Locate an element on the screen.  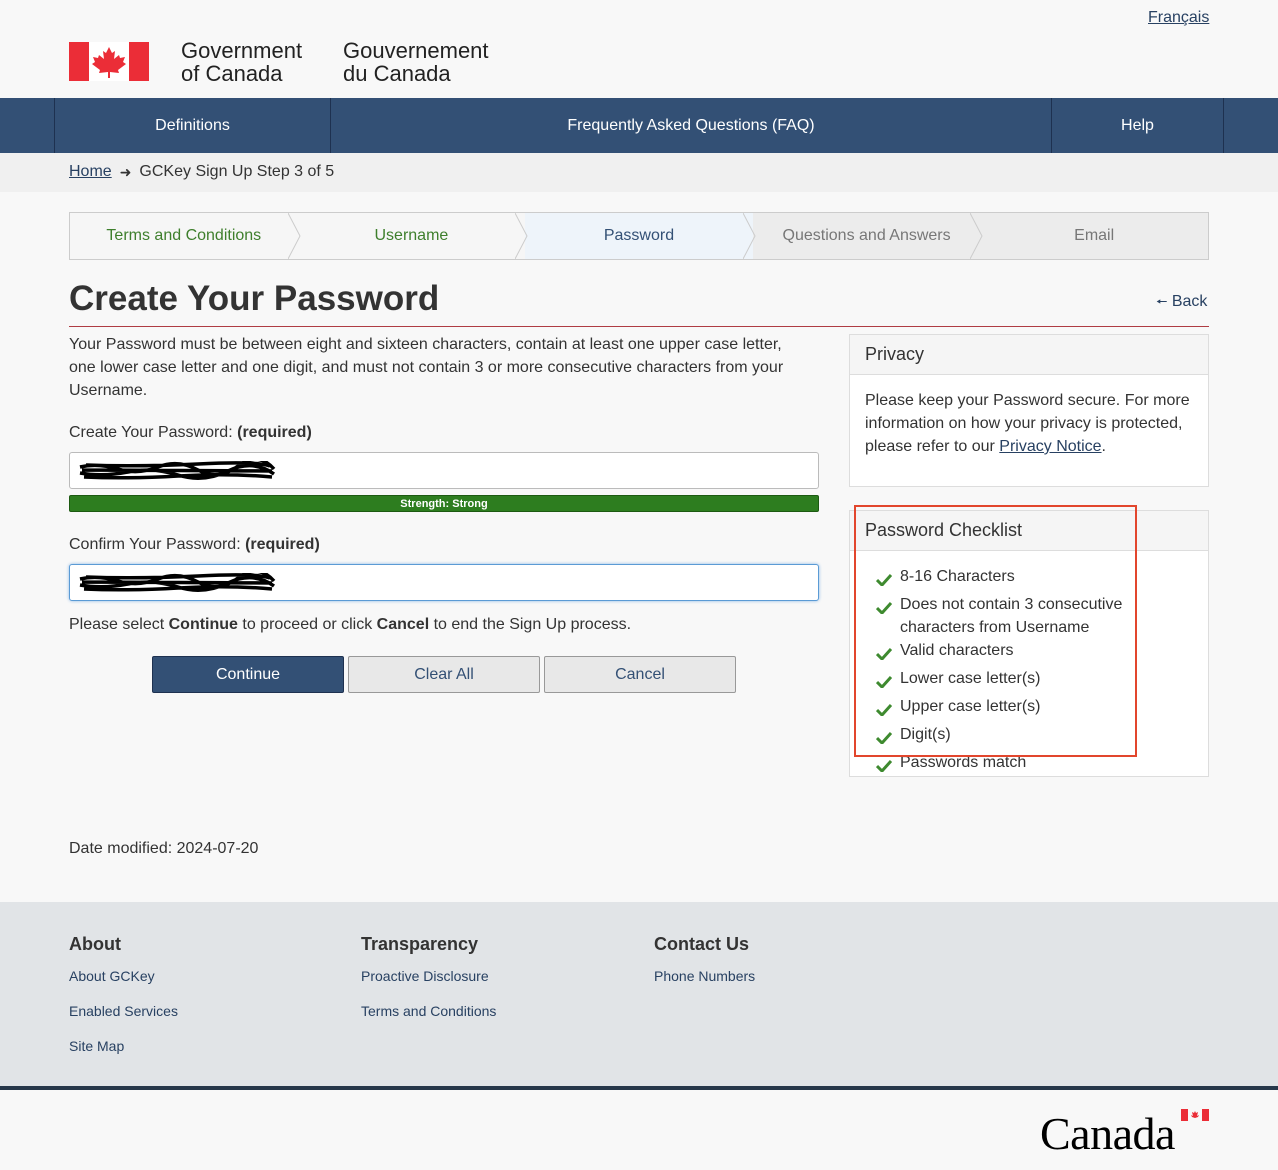
footer-contact-column: Contact Us Phone Numbers is located at coordinates (704, 968).